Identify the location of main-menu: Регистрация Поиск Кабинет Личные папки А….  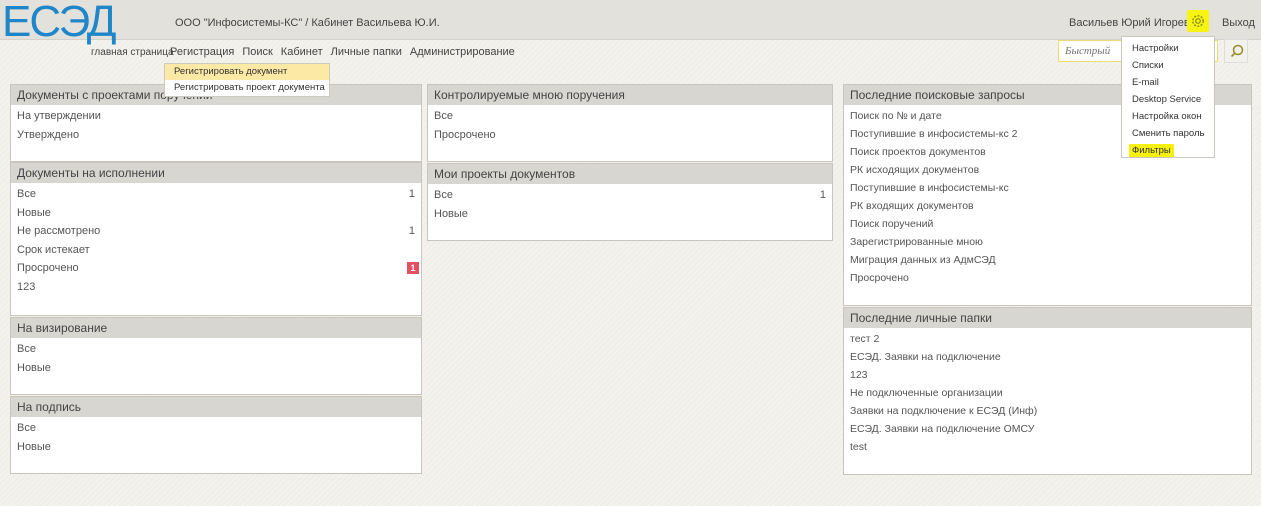
(342, 53).